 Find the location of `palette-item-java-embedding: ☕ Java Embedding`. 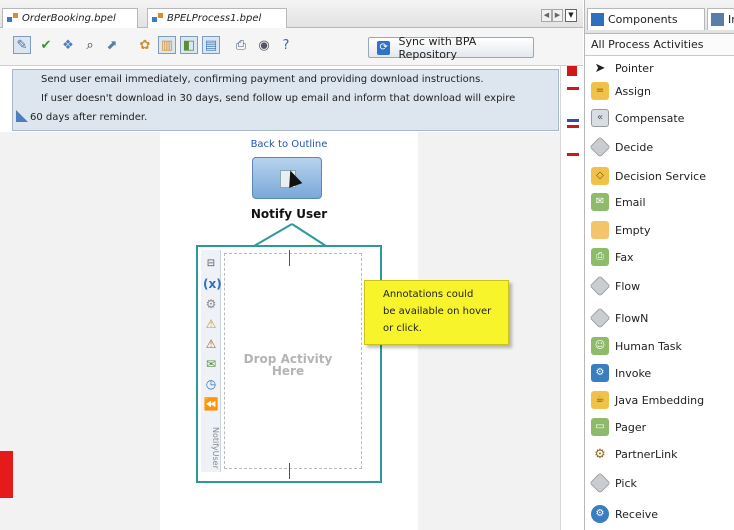

palette-item-java-embedding: ☕ Java Embedding is located at coordinates (659, 400).